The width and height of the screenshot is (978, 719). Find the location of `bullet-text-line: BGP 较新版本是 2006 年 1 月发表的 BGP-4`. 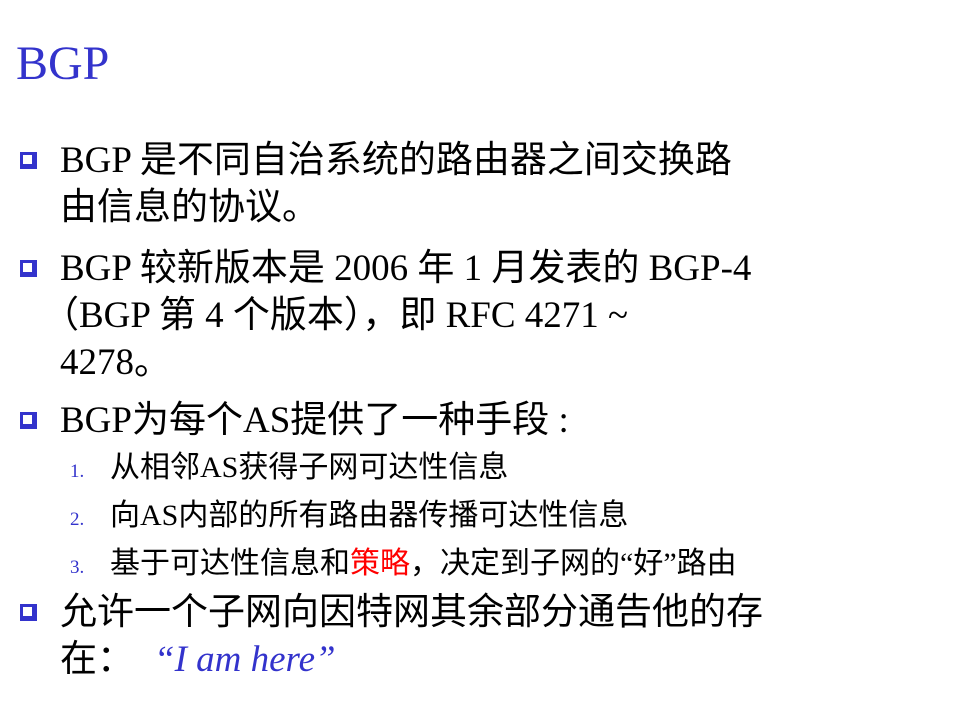

bullet-text-line: BGP 较新版本是 2006 年 1 月发表的 BGP-4 is located at coordinates (406, 268).